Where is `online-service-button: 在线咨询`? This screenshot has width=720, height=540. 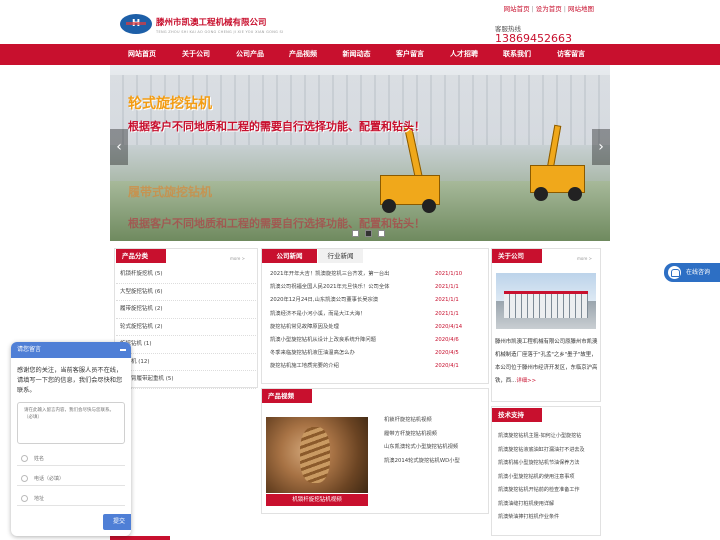
online-service-button: 在线咨询 is located at coordinates (692, 272).